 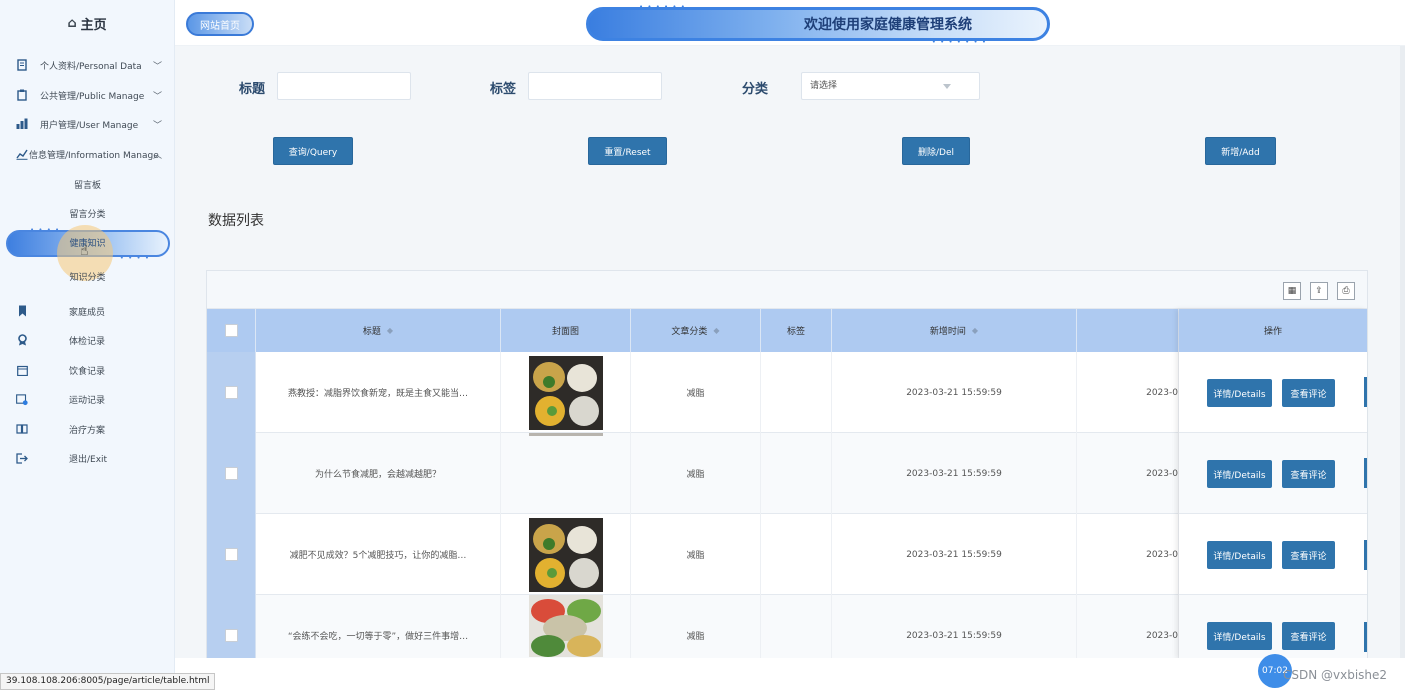 What do you see at coordinates (890, 86) in the screenshot?
I see `category-filter-select: 请选择` at bounding box center [890, 86].